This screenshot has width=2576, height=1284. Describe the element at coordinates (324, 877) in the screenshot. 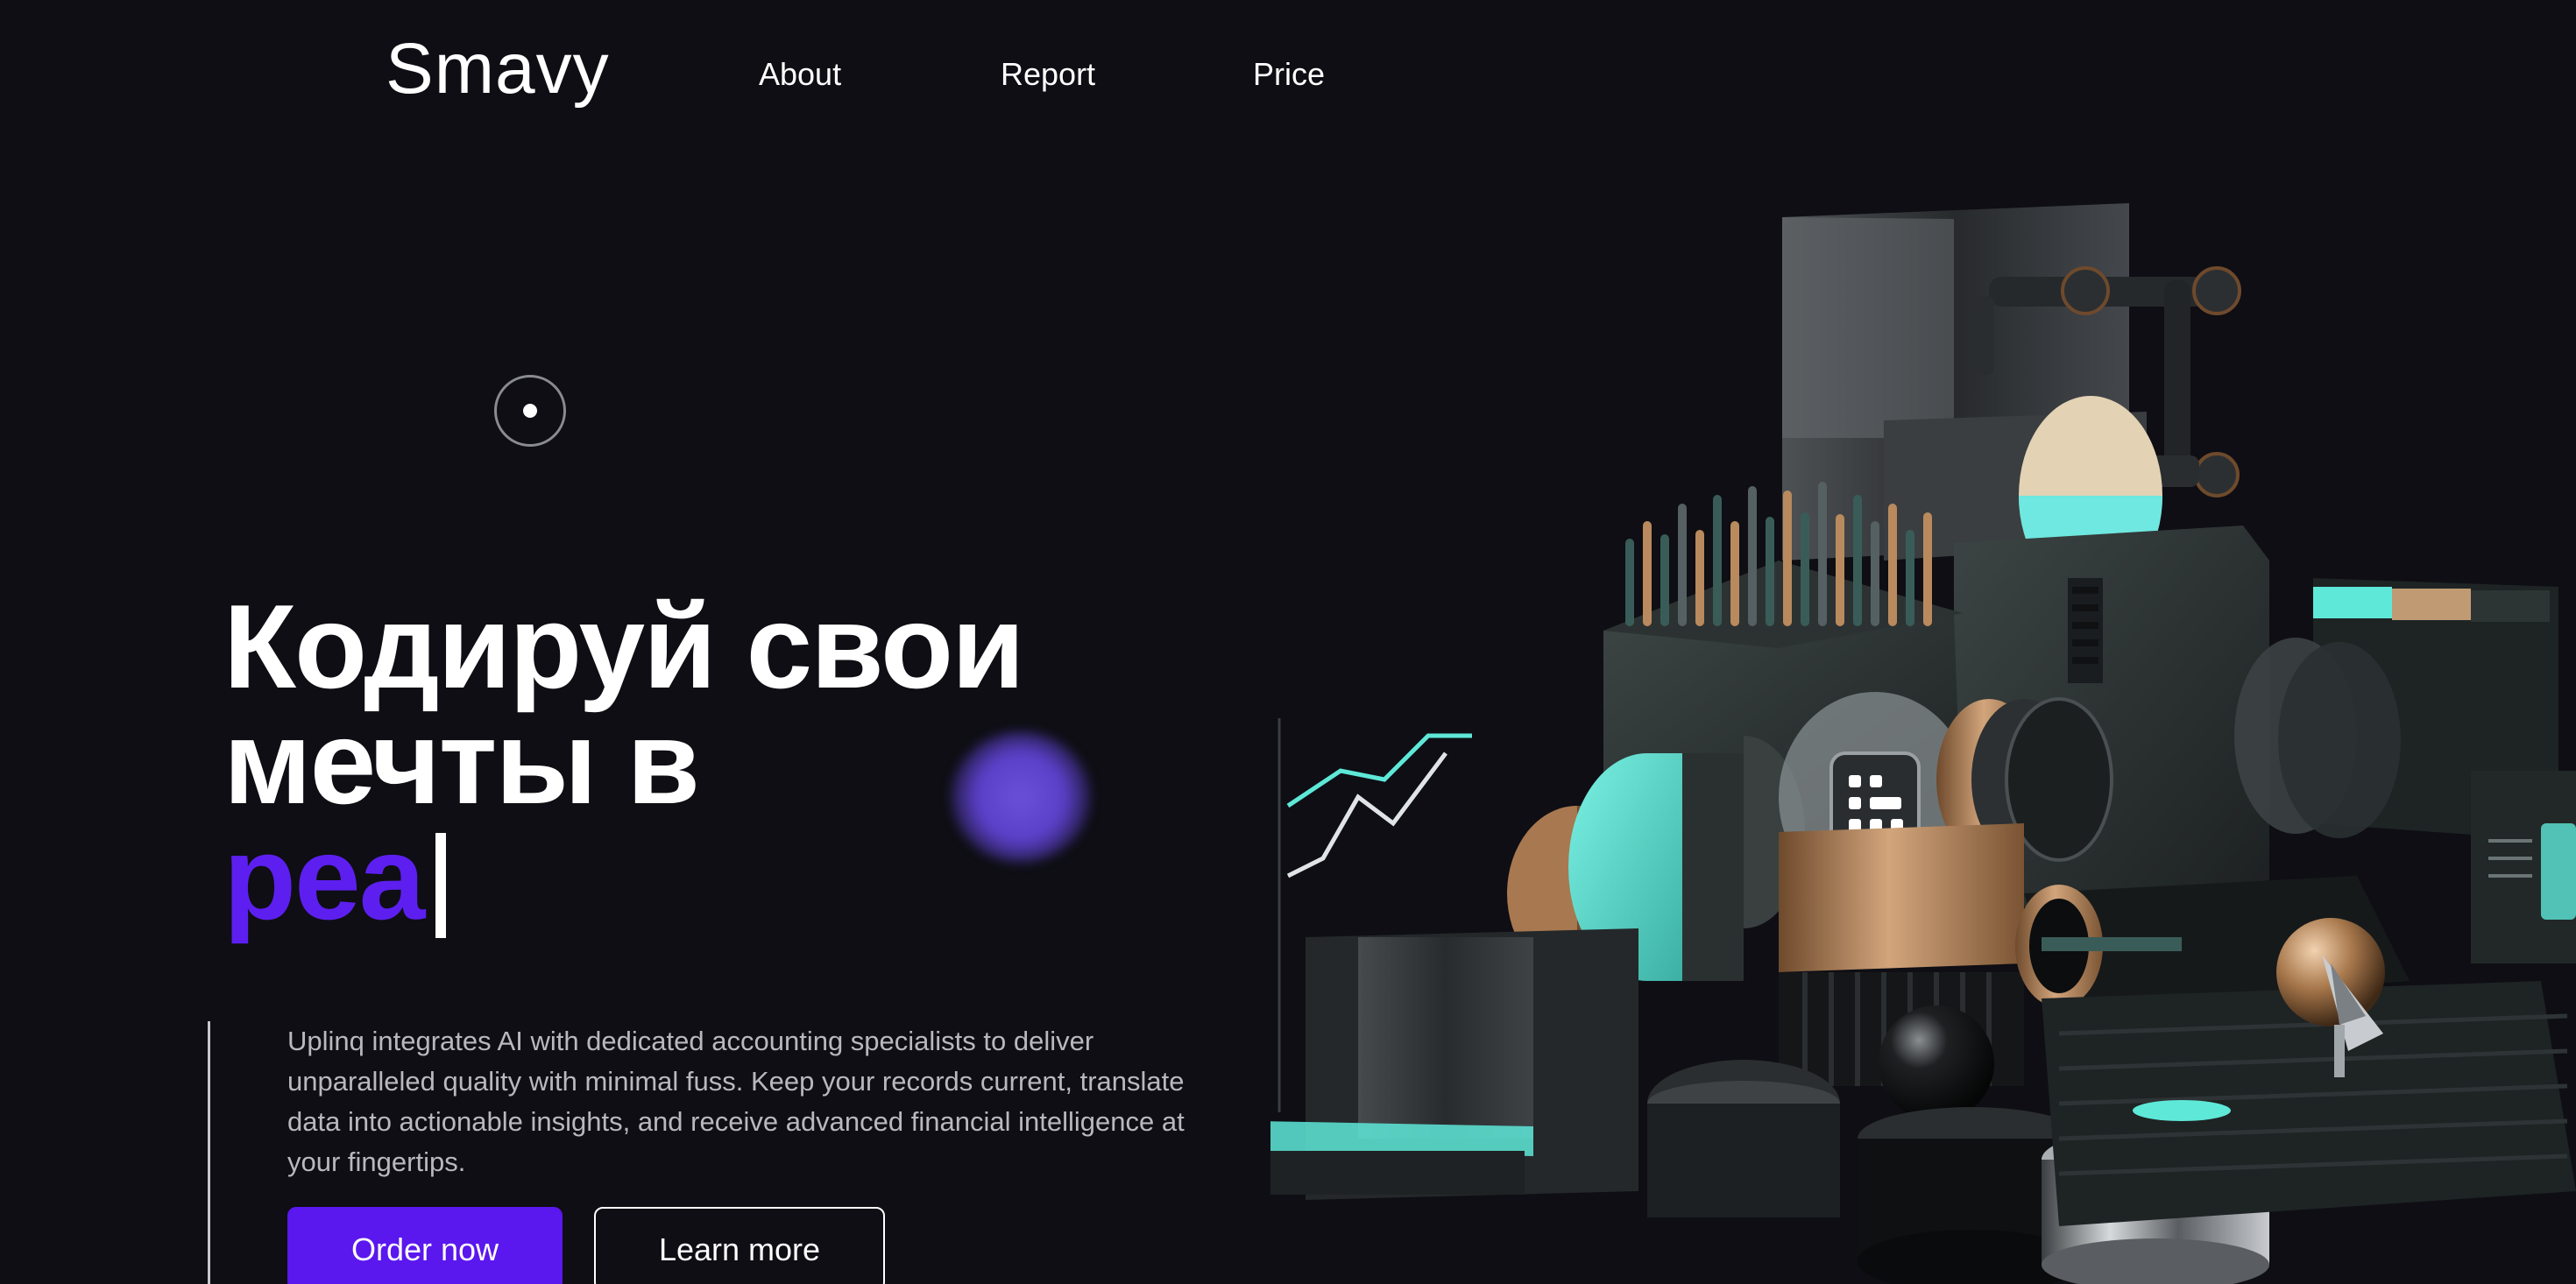

I see `headline-typed-text: реа` at that location.